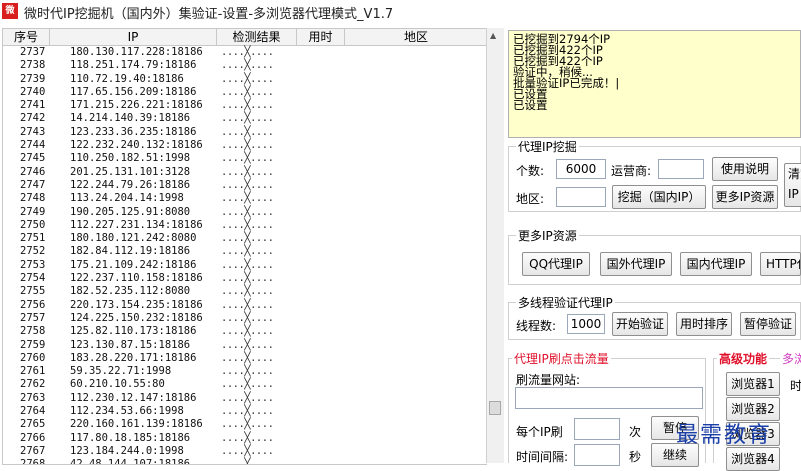 Image resolution: width=801 pixels, height=471 pixels. Describe the element at coordinates (33, 411) in the screenshot. I see `row-seq: 2764` at that location.